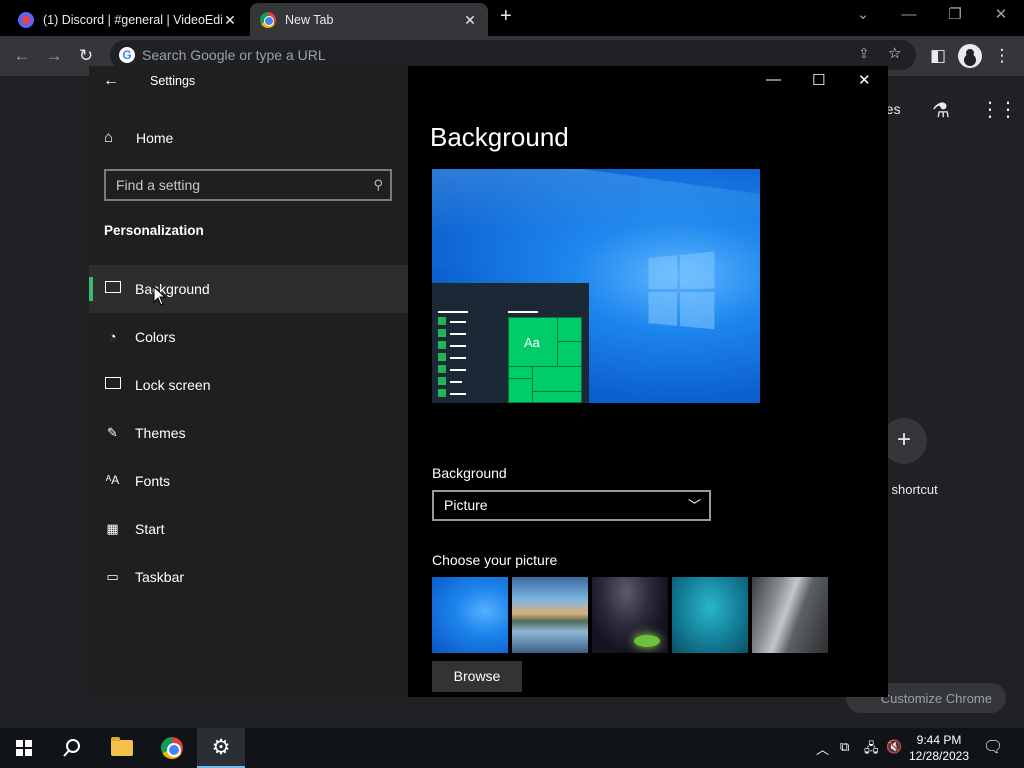  I want to click on sidebar-item-label: Background, so click(172, 289).